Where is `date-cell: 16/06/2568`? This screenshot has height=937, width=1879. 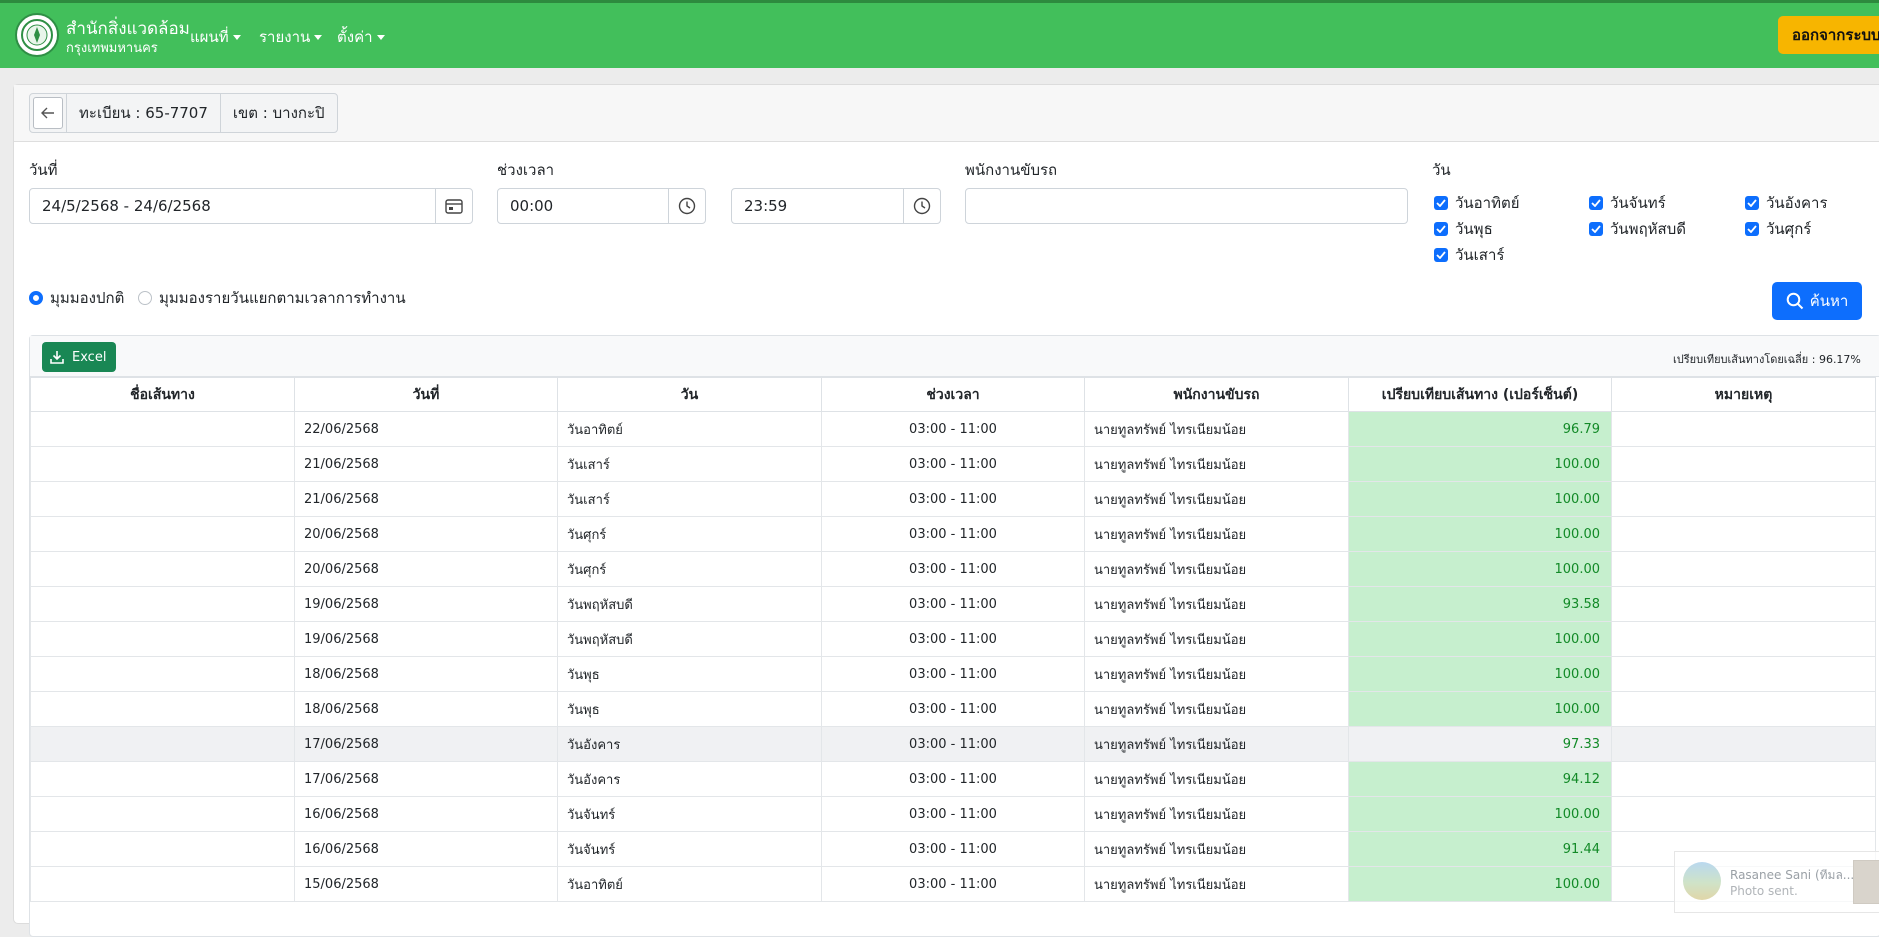 date-cell: 16/06/2568 is located at coordinates (426, 849).